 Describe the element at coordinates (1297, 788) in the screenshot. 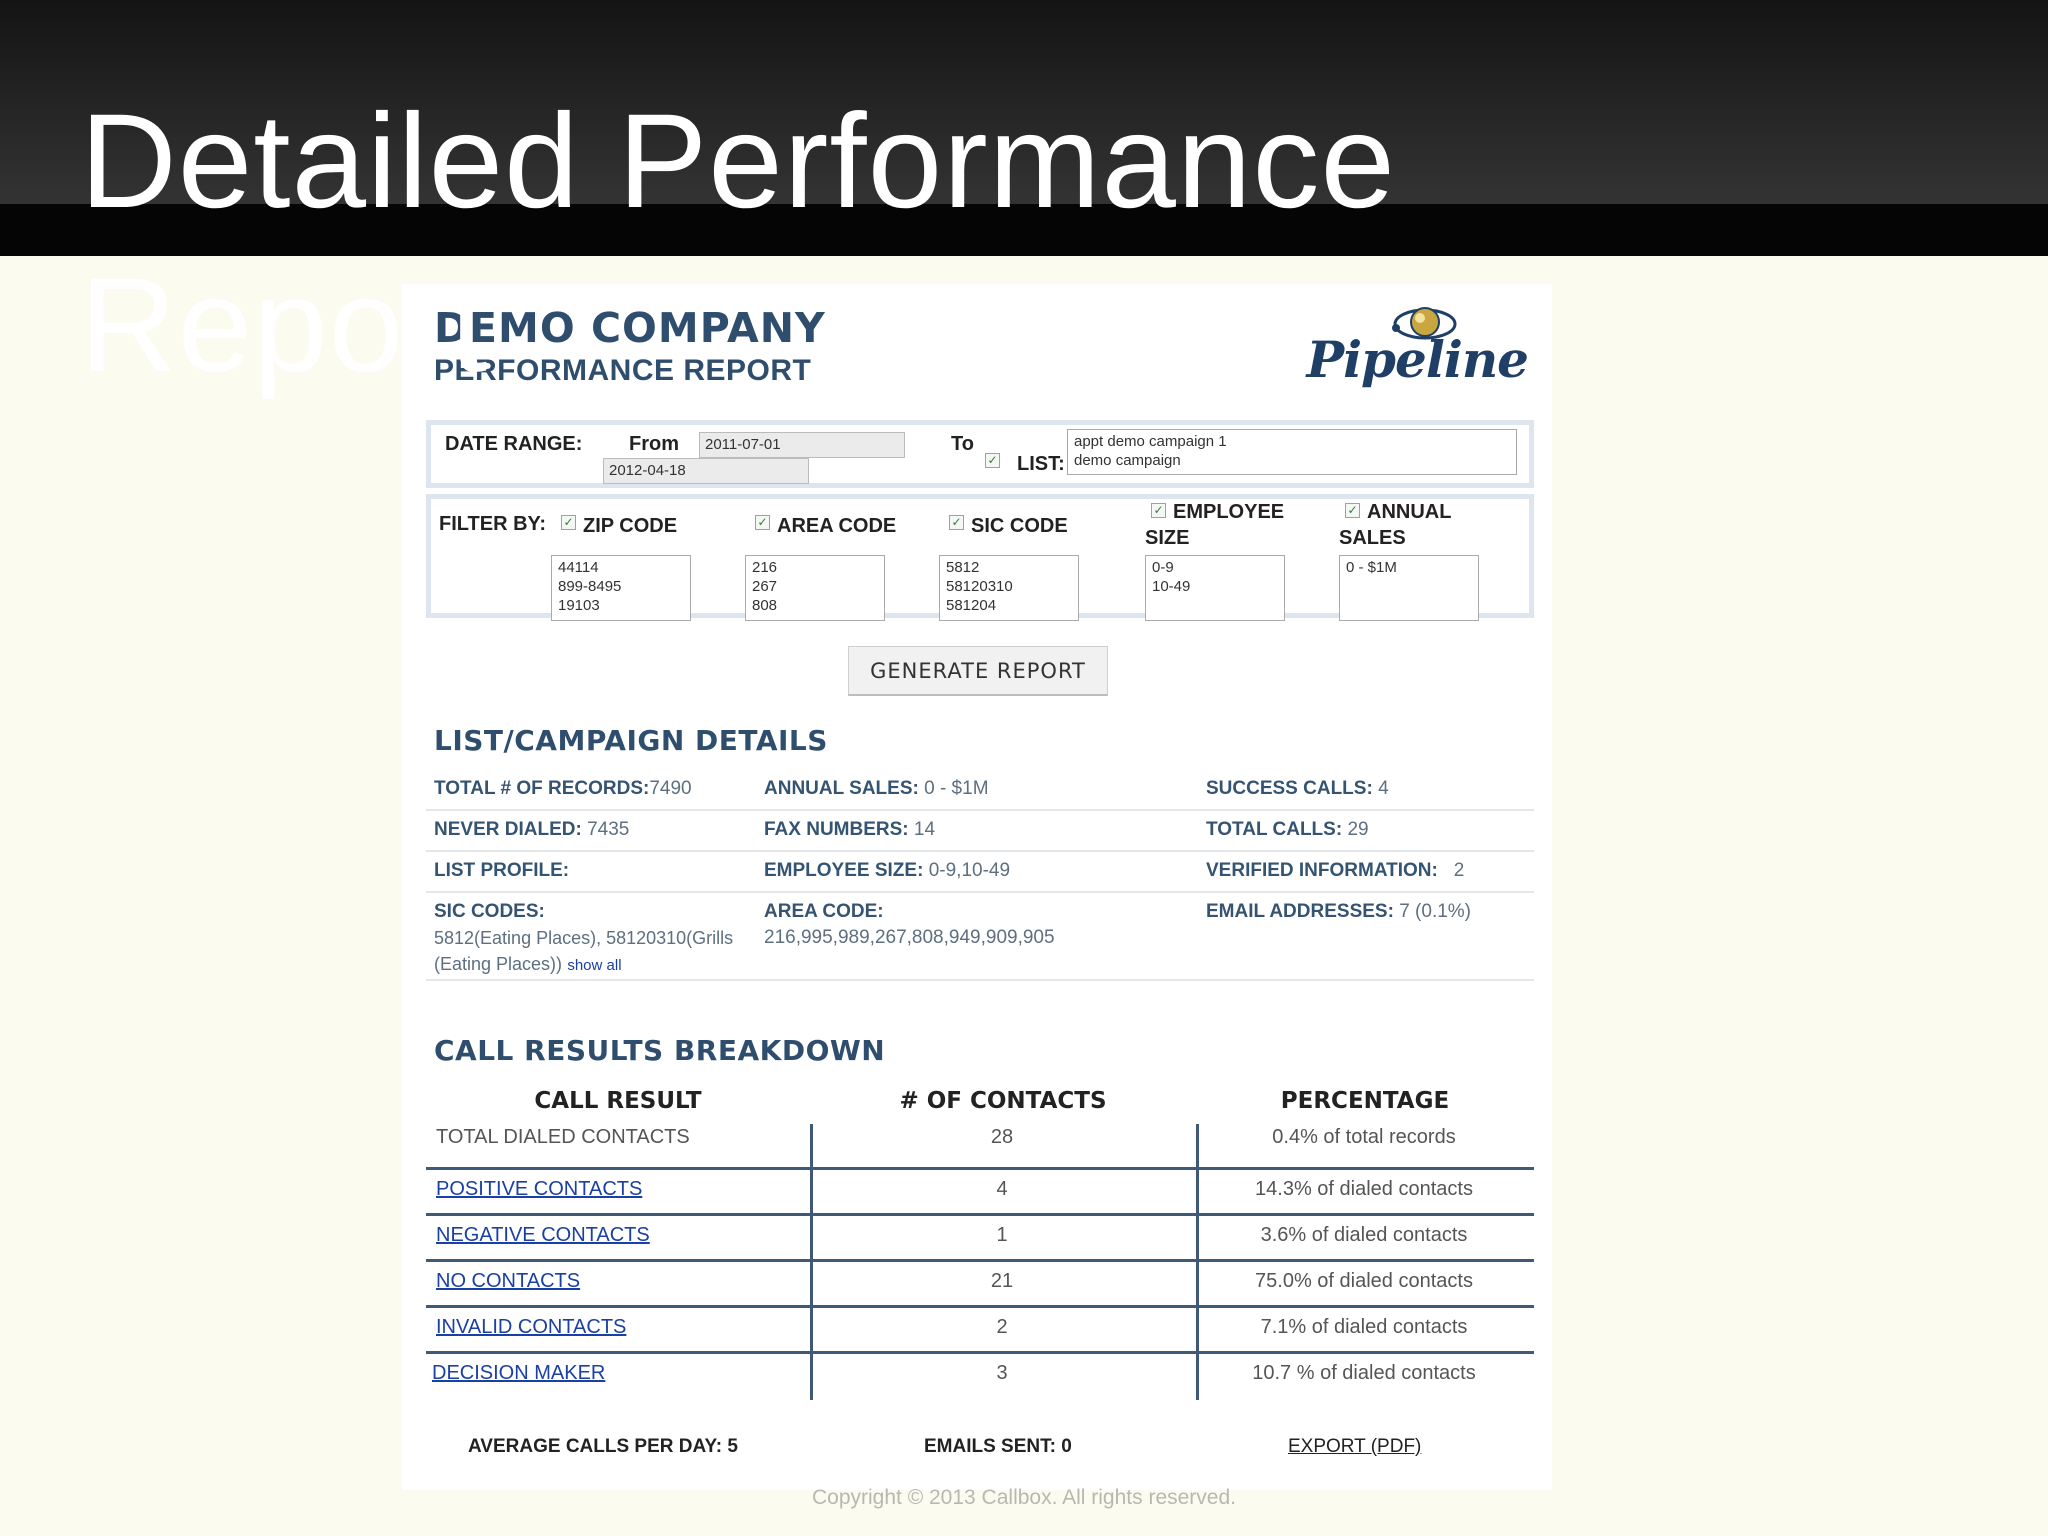

I see `success-calls: SUCCESS CALLS: 4` at that location.